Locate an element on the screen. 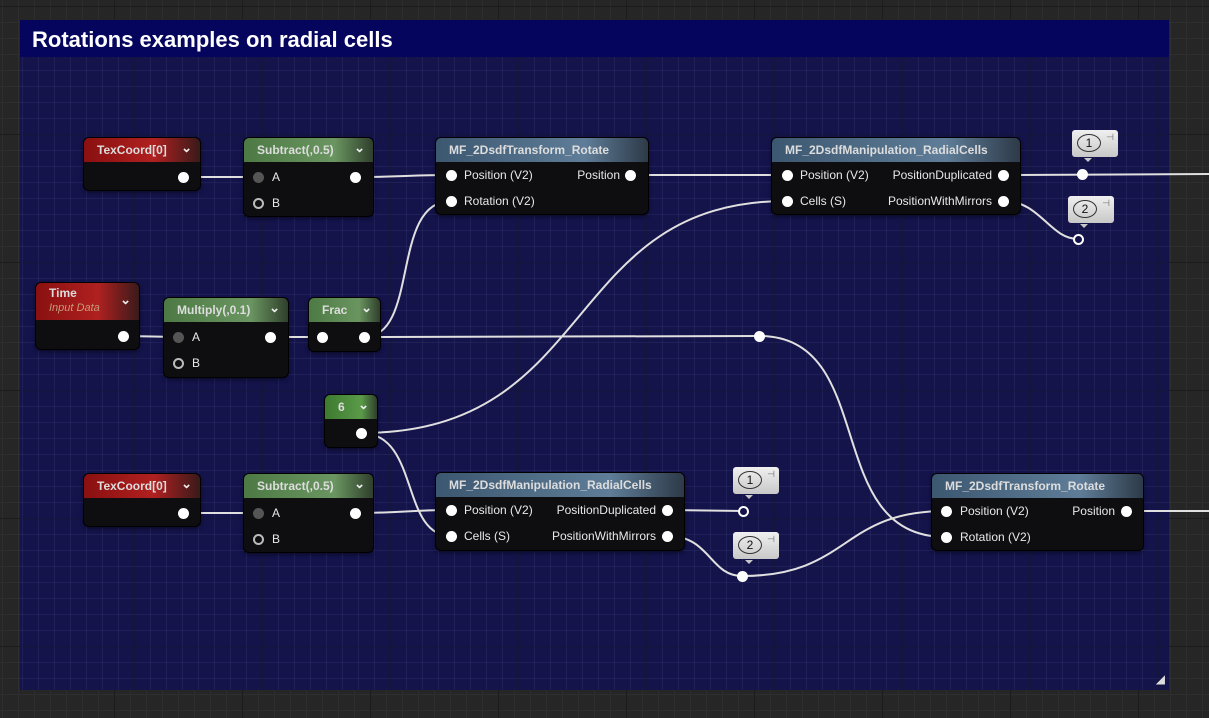 This screenshot has width=1209, height=718. node-title: Multiply(,0.1) is located at coordinates (214, 310).